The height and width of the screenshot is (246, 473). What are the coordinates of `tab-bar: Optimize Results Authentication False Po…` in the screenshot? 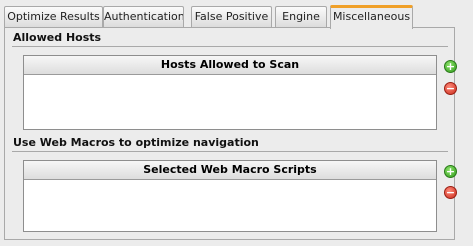 It's located at (236, 14).